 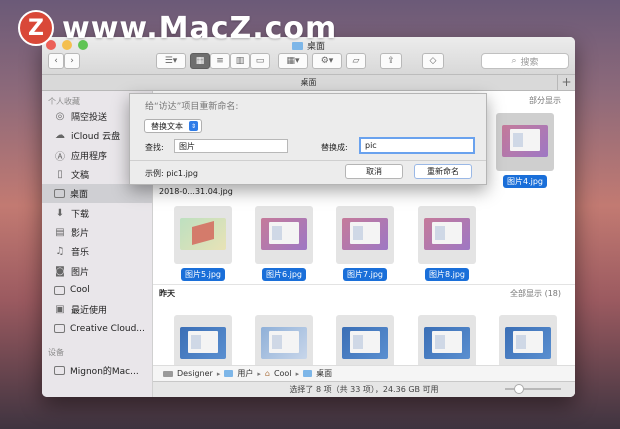 I want to click on file-item: 图片7.jpg, so click(x=365, y=243).